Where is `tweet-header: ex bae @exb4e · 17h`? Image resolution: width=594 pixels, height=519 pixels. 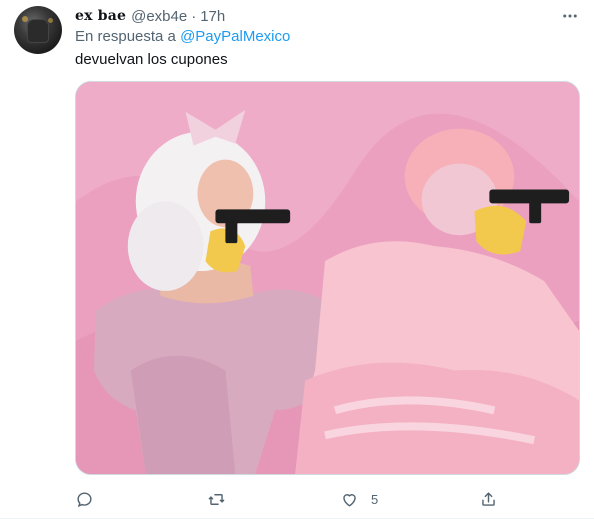
tweet-header: ex bae @exb4e · 17h is located at coordinates (150, 16).